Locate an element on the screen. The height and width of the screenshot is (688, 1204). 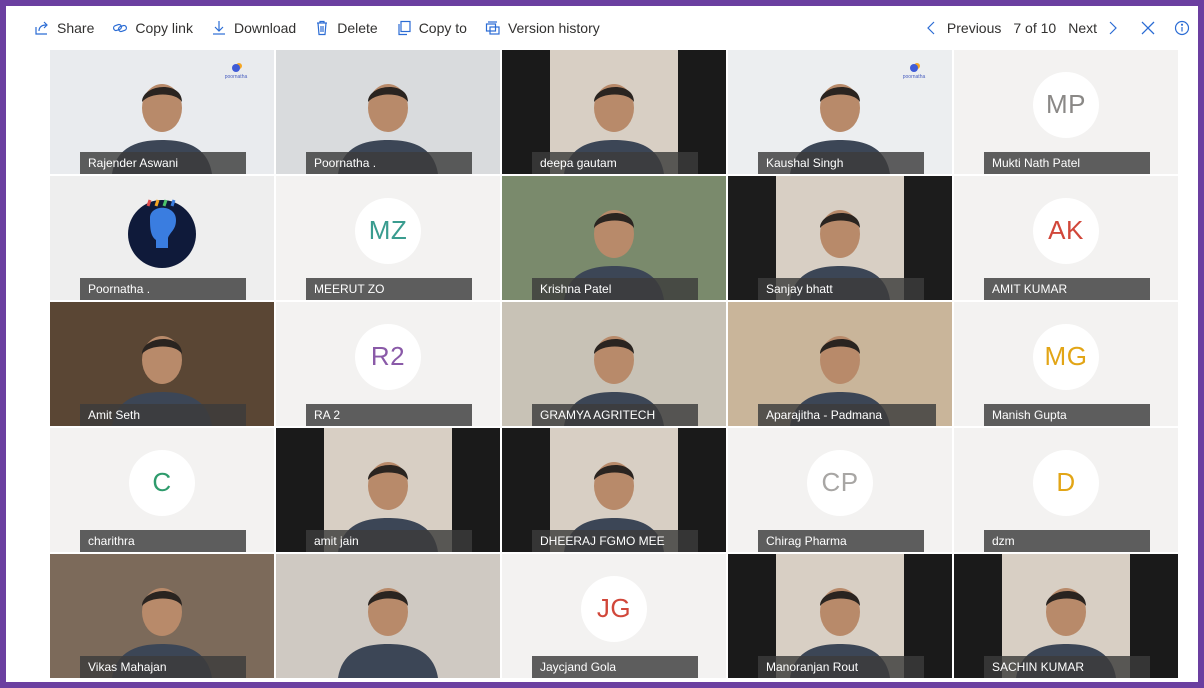
video-feed is located at coordinates (388, 633).